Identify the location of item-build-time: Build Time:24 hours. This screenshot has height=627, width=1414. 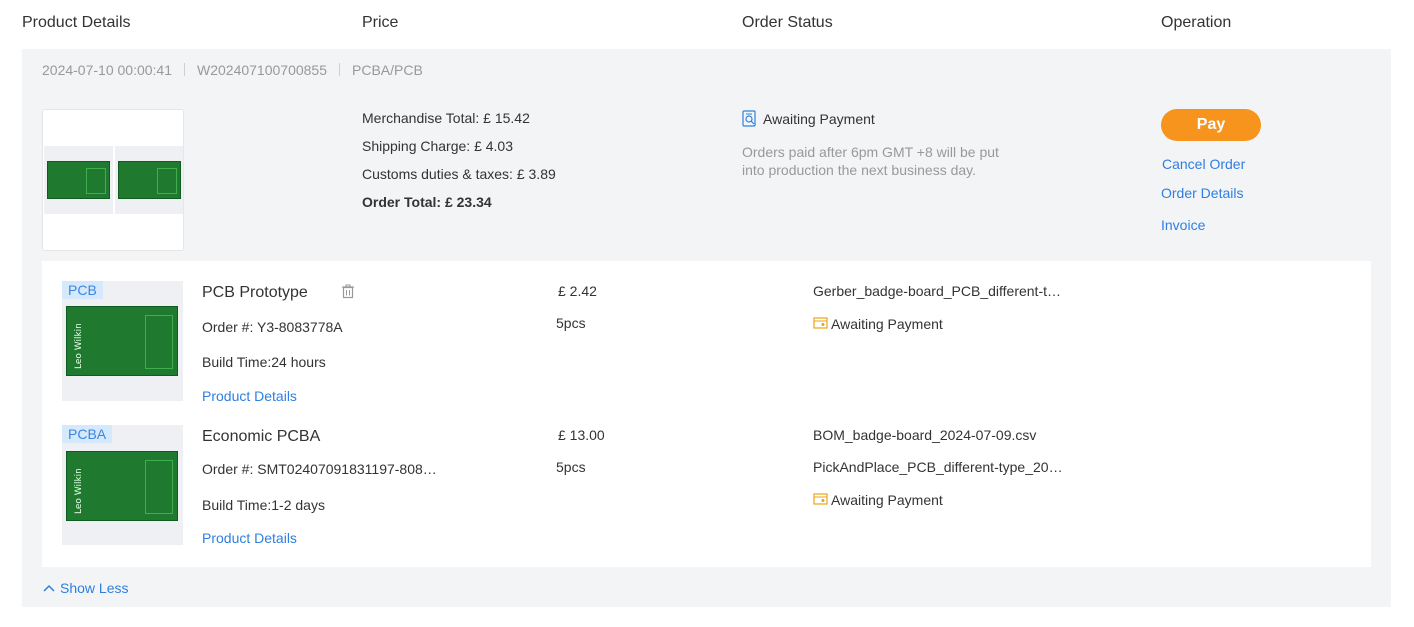
(264, 362).